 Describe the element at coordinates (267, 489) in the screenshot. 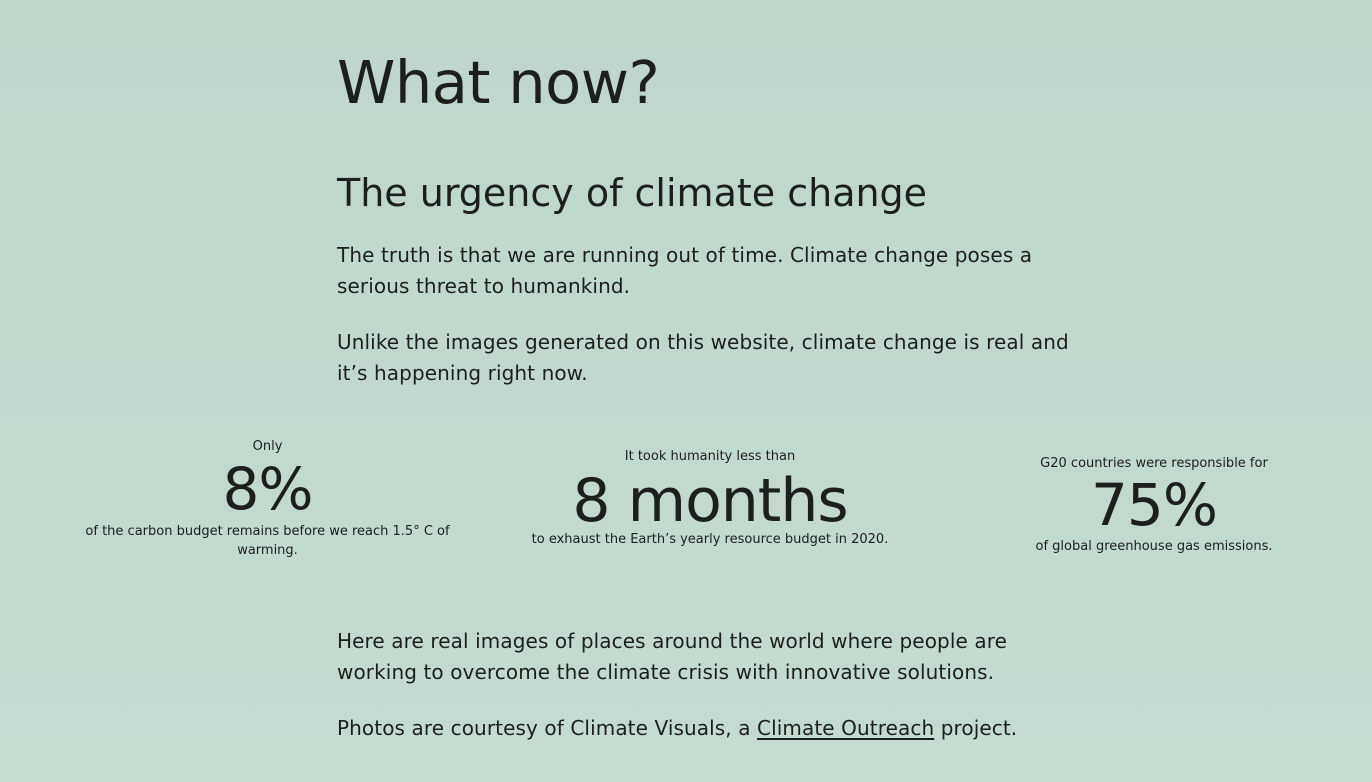

I see `stat-value: 8%` at that location.